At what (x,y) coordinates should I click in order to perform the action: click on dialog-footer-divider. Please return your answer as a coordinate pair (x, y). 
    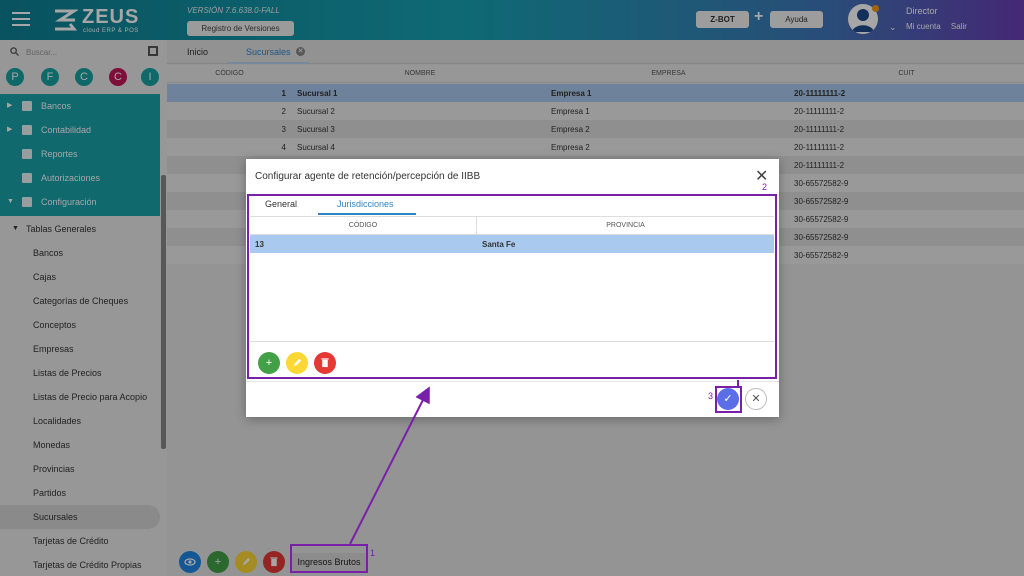
    Looking at the image, I should click on (512, 381).